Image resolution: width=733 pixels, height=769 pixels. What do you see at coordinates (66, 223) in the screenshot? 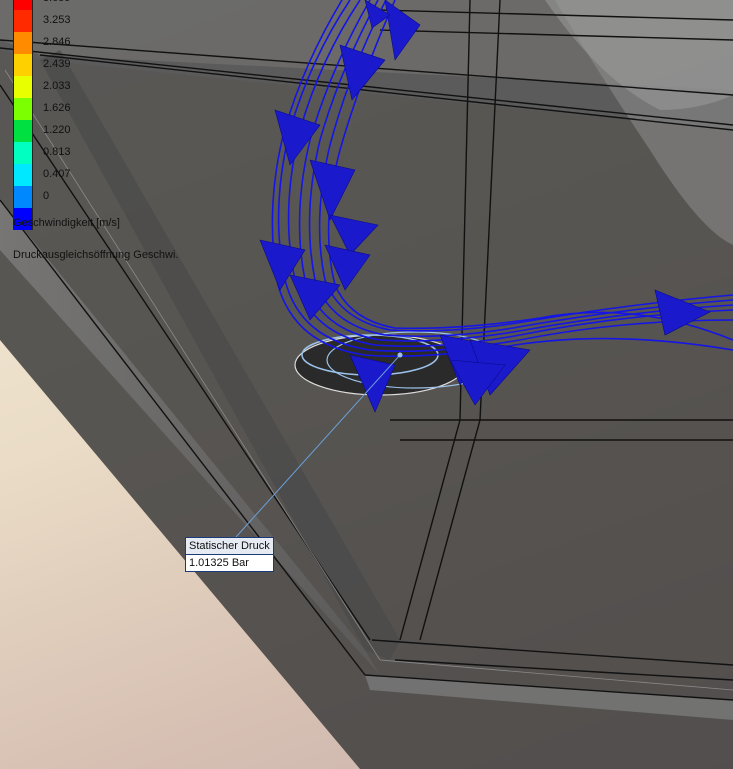
I see `legend-quantity-label: Geschwindigkeit [m/s]` at bounding box center [66, 223].